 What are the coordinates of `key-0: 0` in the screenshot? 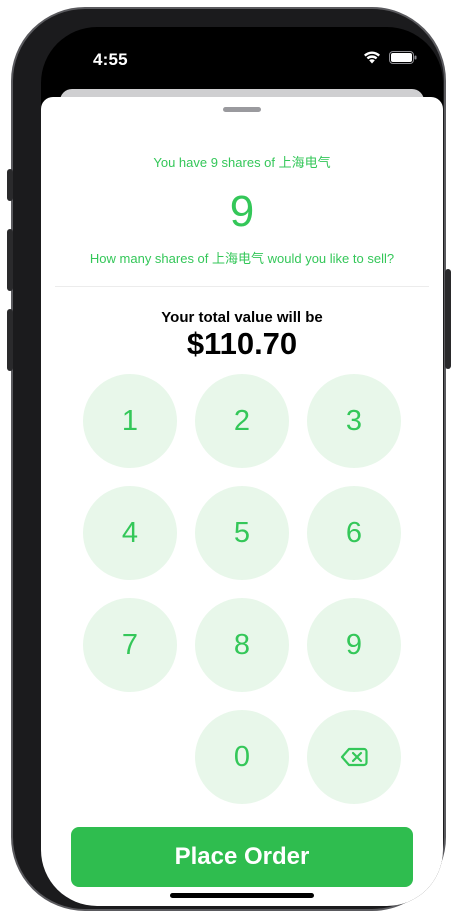 It's located at (242, 757).